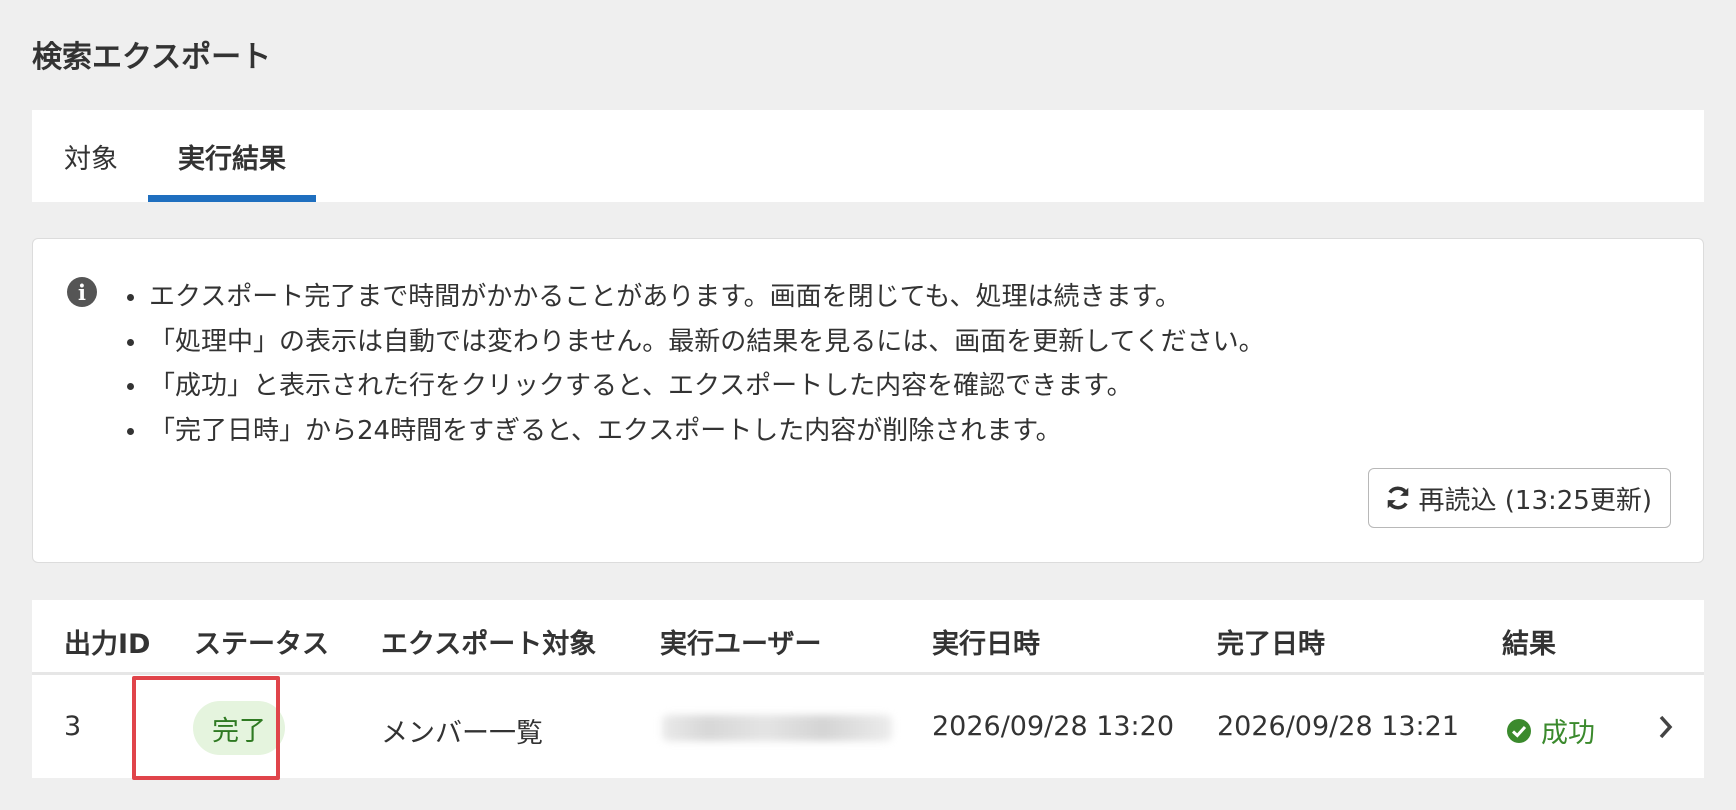 Image resolution: width=1736 pixels, height=810 pixels. Describe the element at coordinates (696, 431) in the screenshot. I see `notice-item: 「完了日時」から24時間をすぎると、エクスポートした内容が削除されます。` at that location.